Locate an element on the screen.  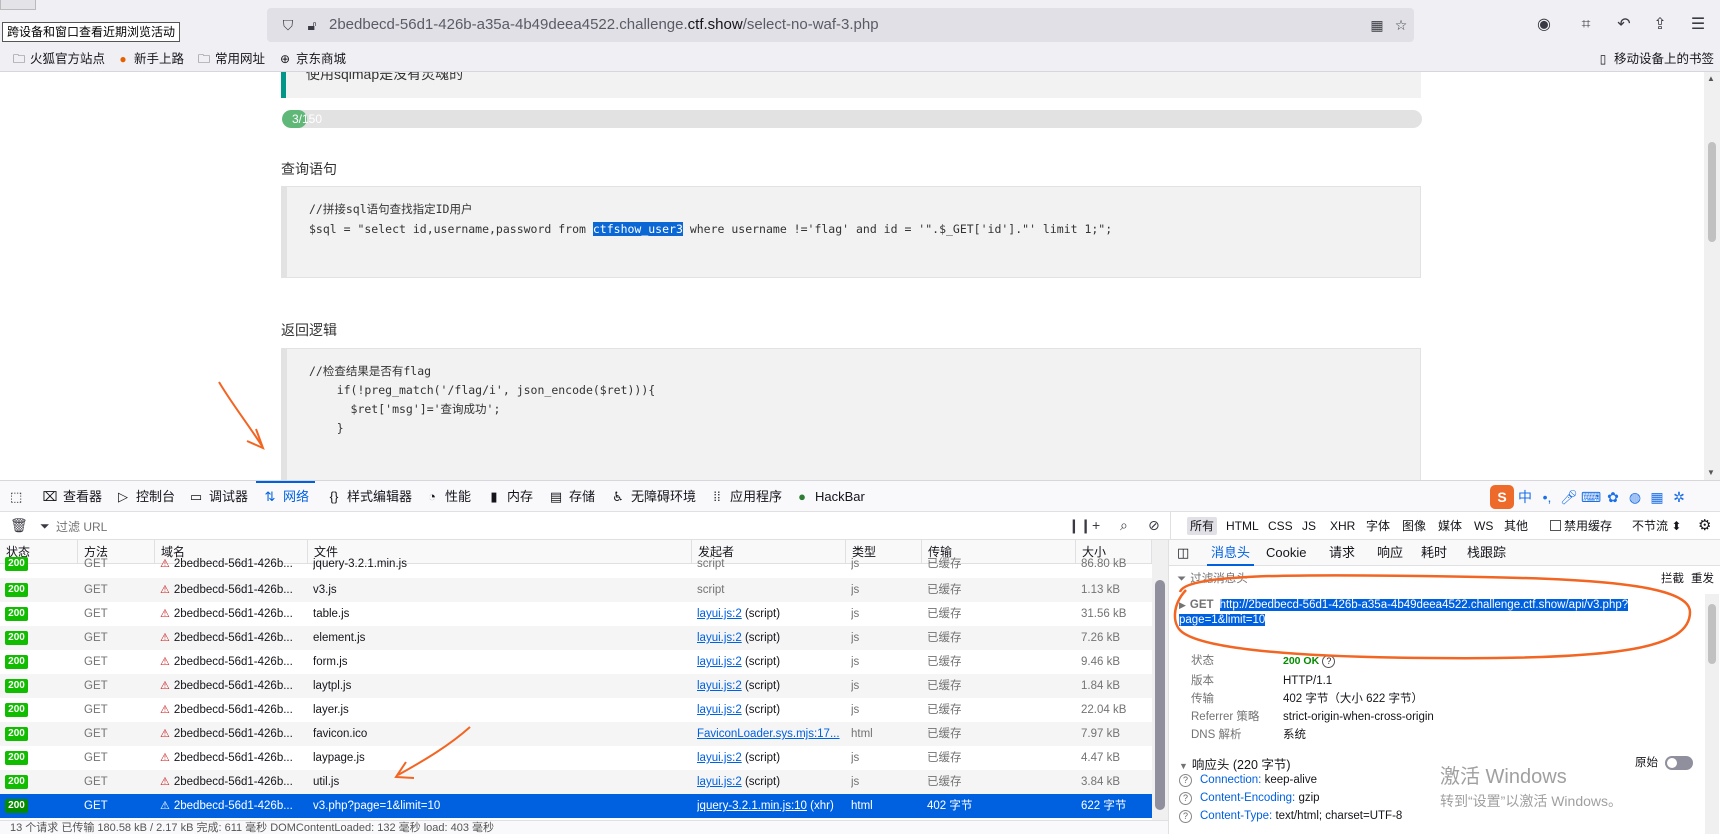
pick-element-icon: ⬚ is located at coordinates (16, 496).